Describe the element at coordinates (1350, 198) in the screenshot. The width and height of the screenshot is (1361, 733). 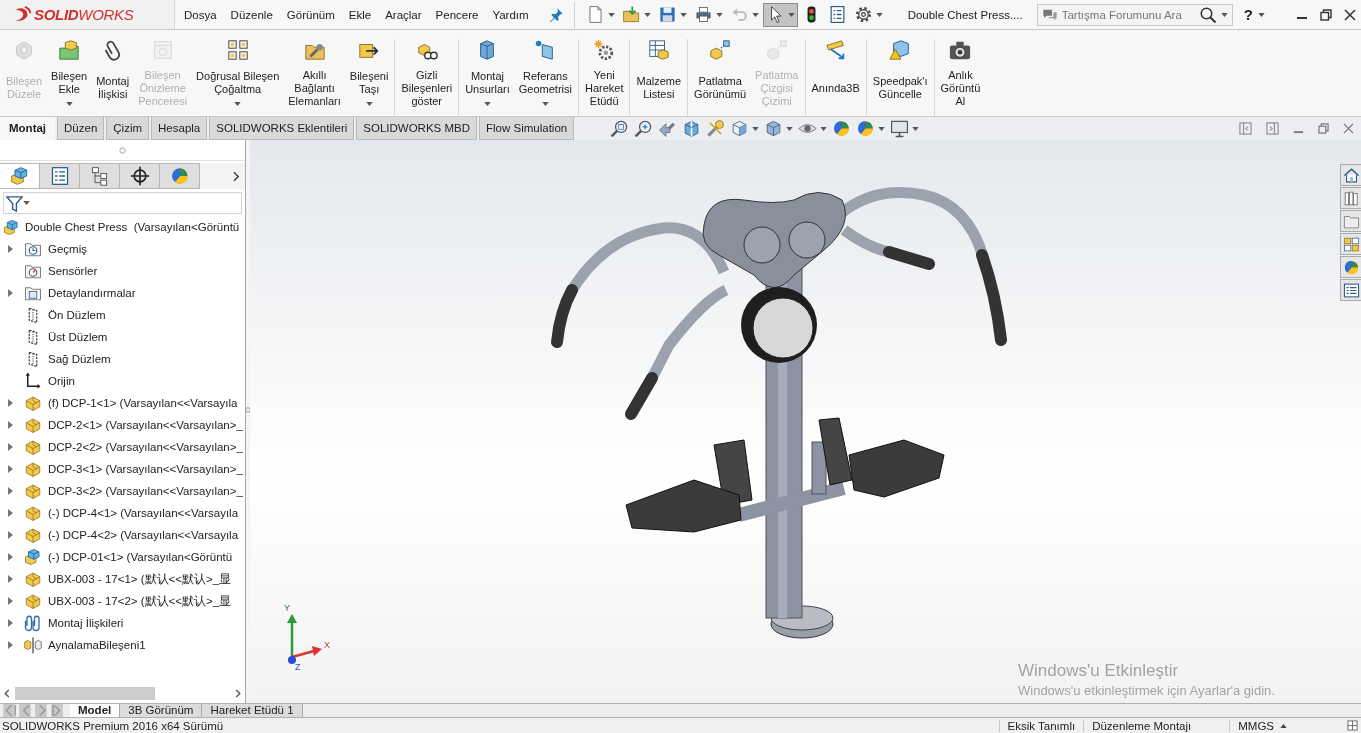
I see `library-button` at that location.